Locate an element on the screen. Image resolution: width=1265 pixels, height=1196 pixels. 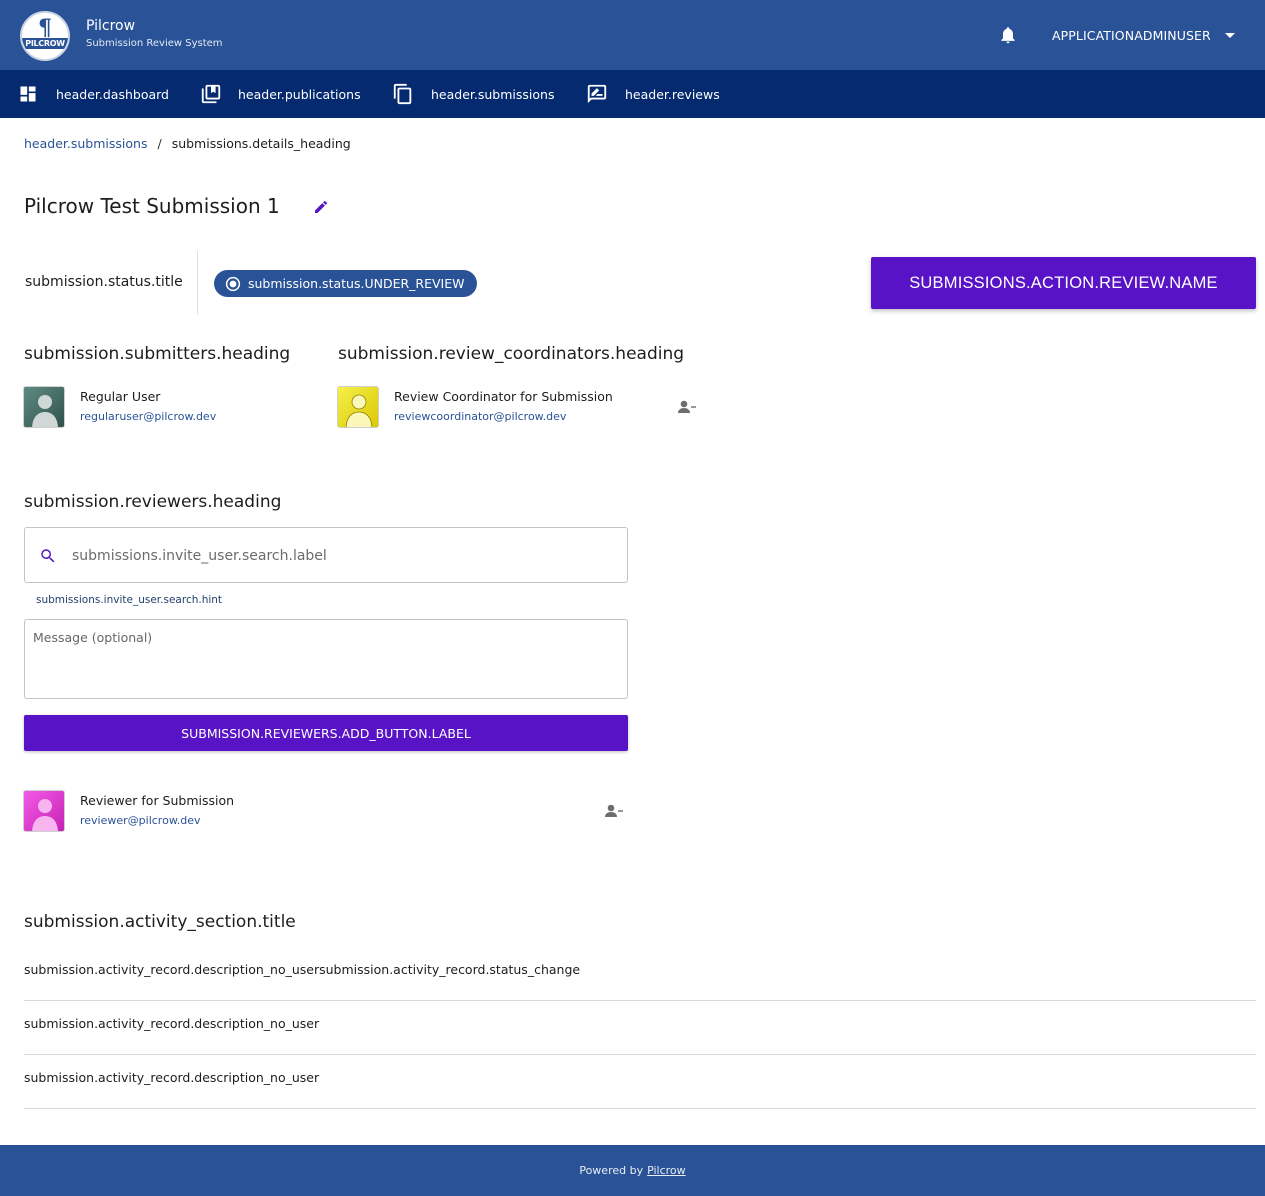
review-coordinators-heading: submission.review_coordinators.heading is located at coordinates (511, 354).